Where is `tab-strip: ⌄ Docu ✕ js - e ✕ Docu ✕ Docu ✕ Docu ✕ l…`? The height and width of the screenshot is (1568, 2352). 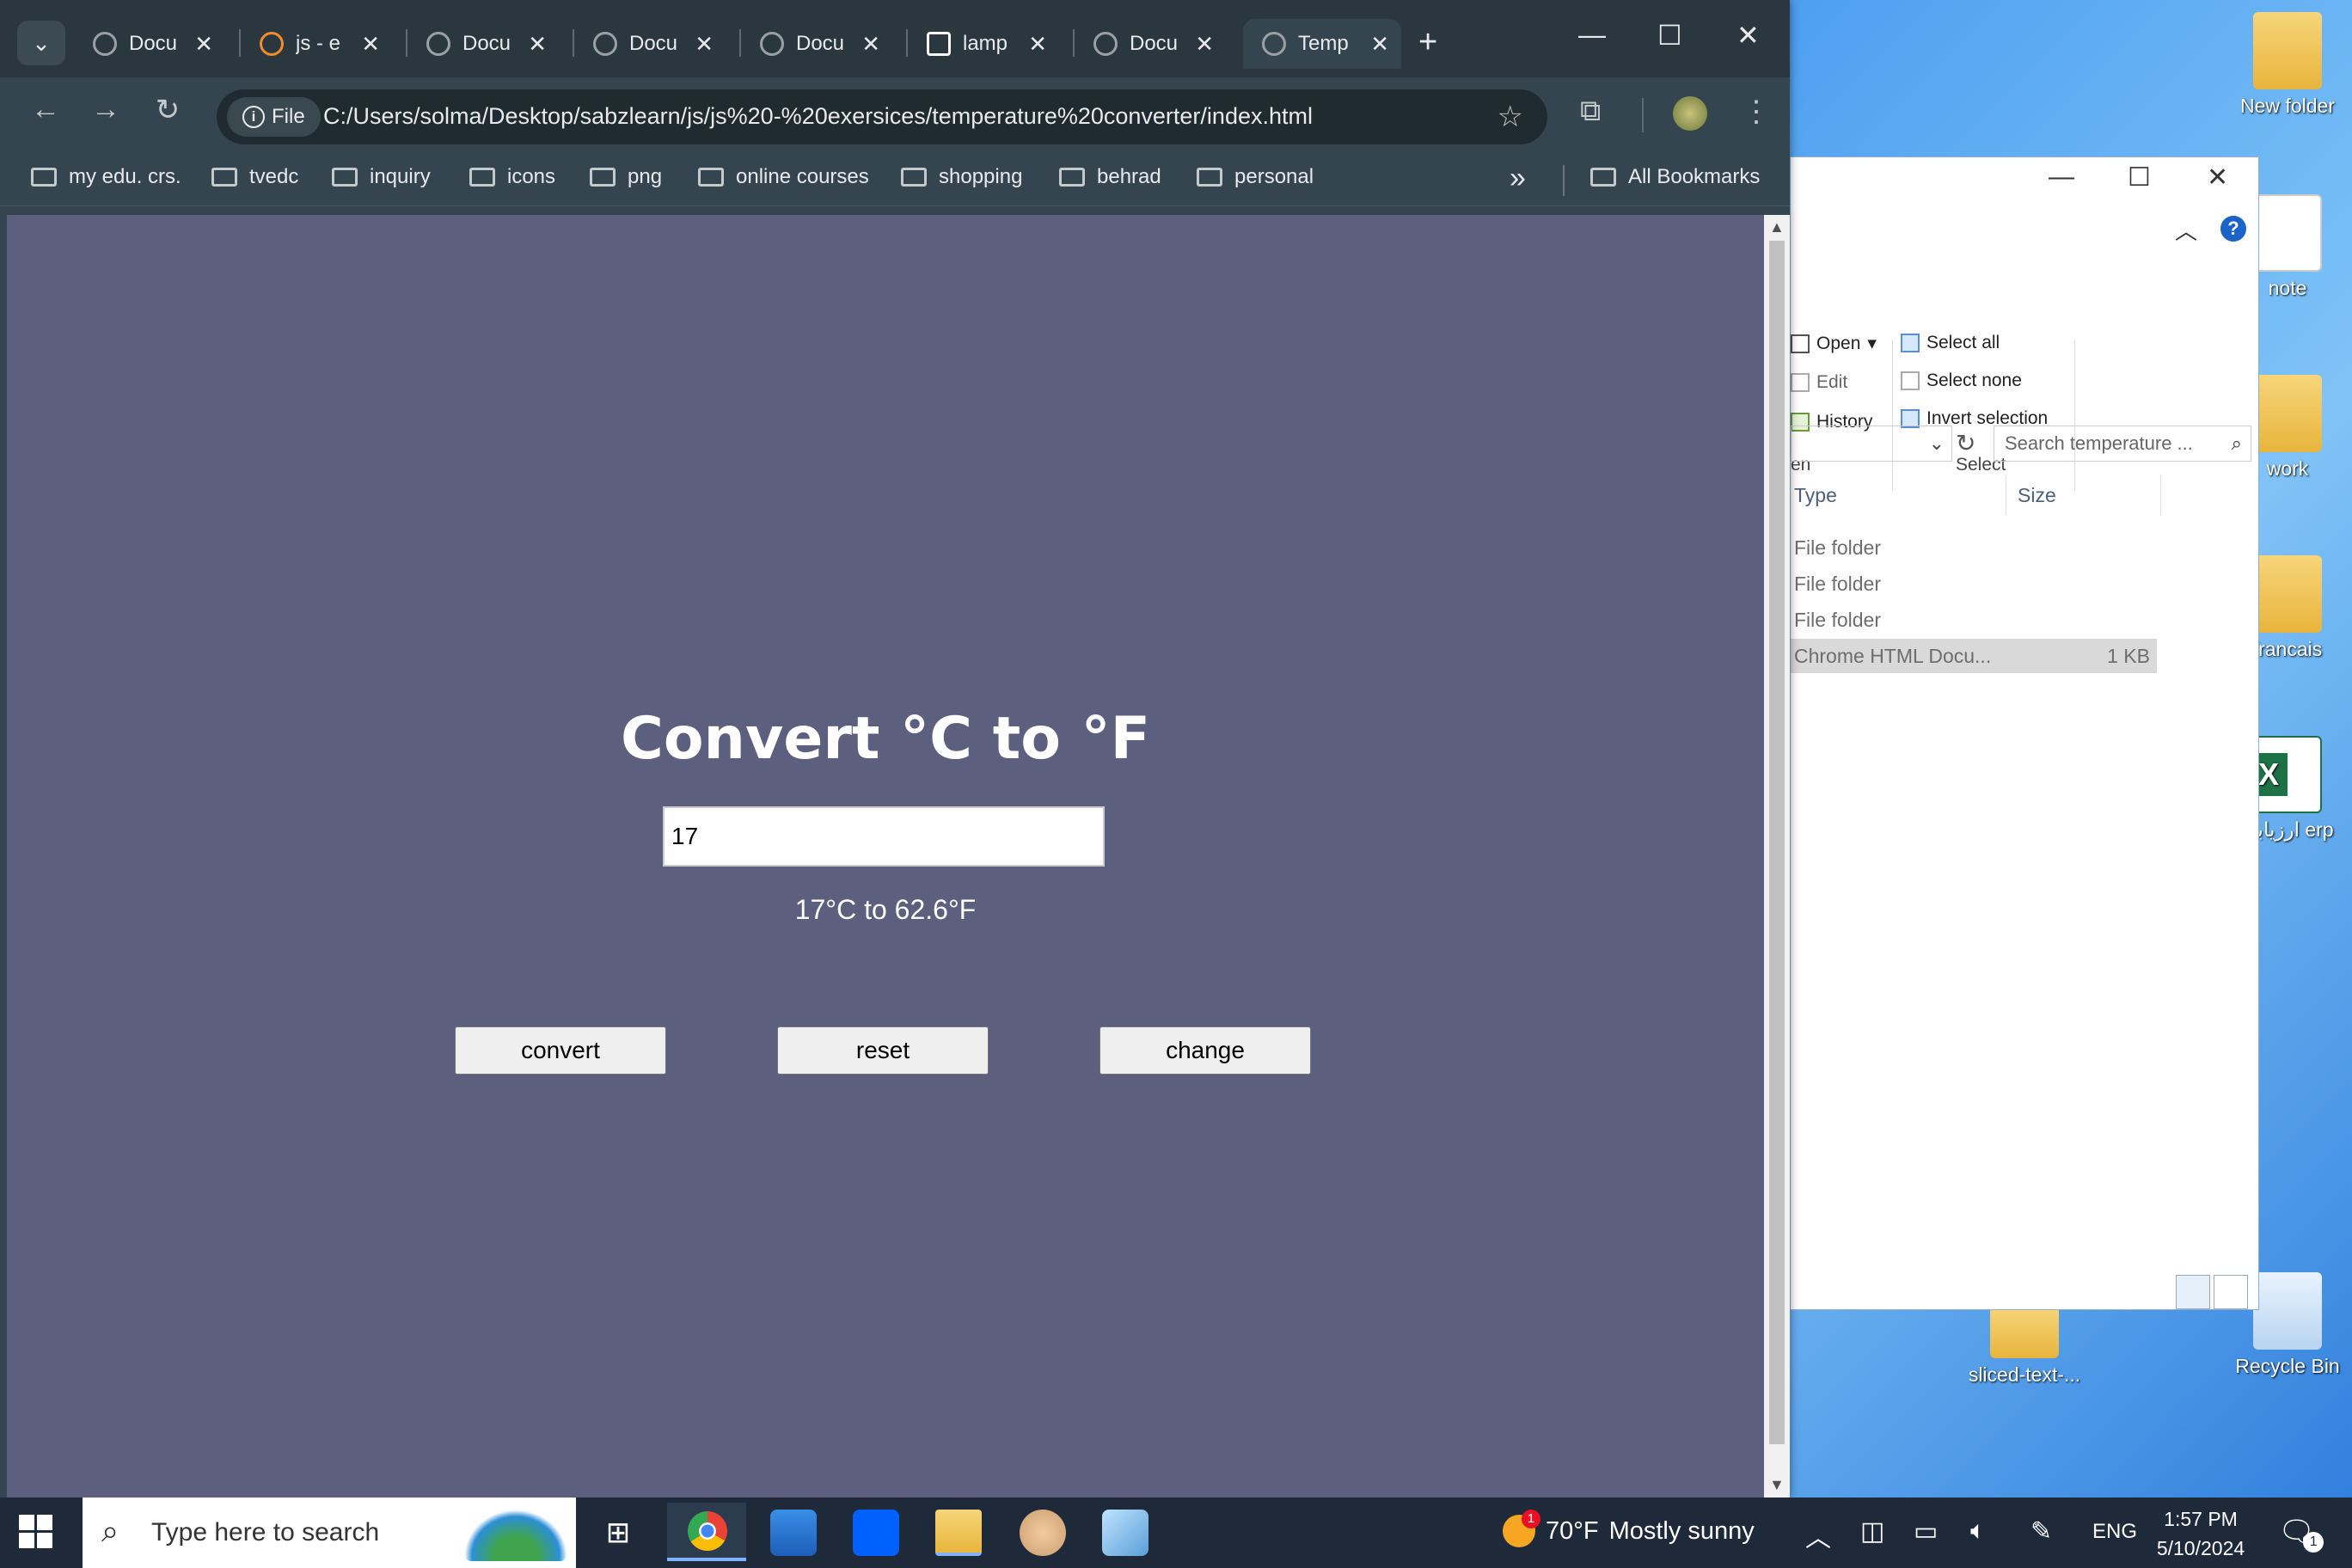 tab-strip: ⌄ Docu ✕ js - e ✕ Docu ✕ Docu ✕ Docu ✕ l… is located at coordinates (895, 38).